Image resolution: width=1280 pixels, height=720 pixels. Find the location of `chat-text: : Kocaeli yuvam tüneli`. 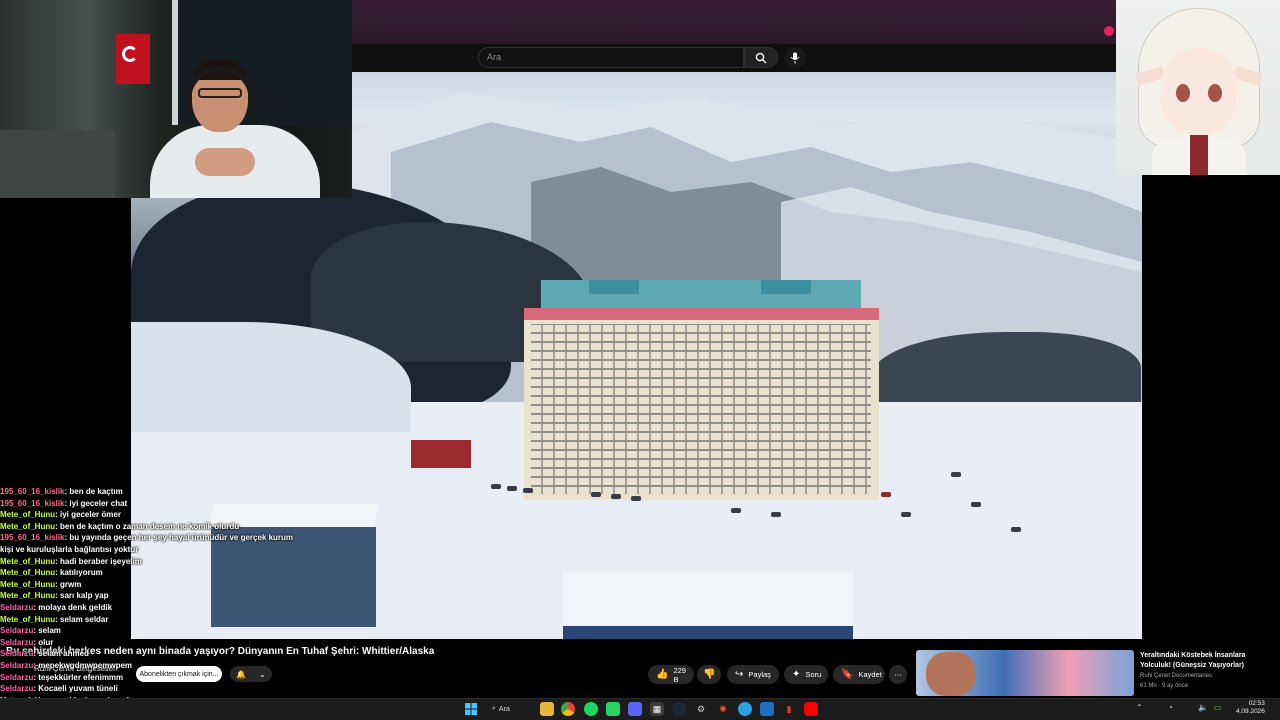

chat-text: : Kocaeli yuvam tüneli is located at coordinates (75, 689).